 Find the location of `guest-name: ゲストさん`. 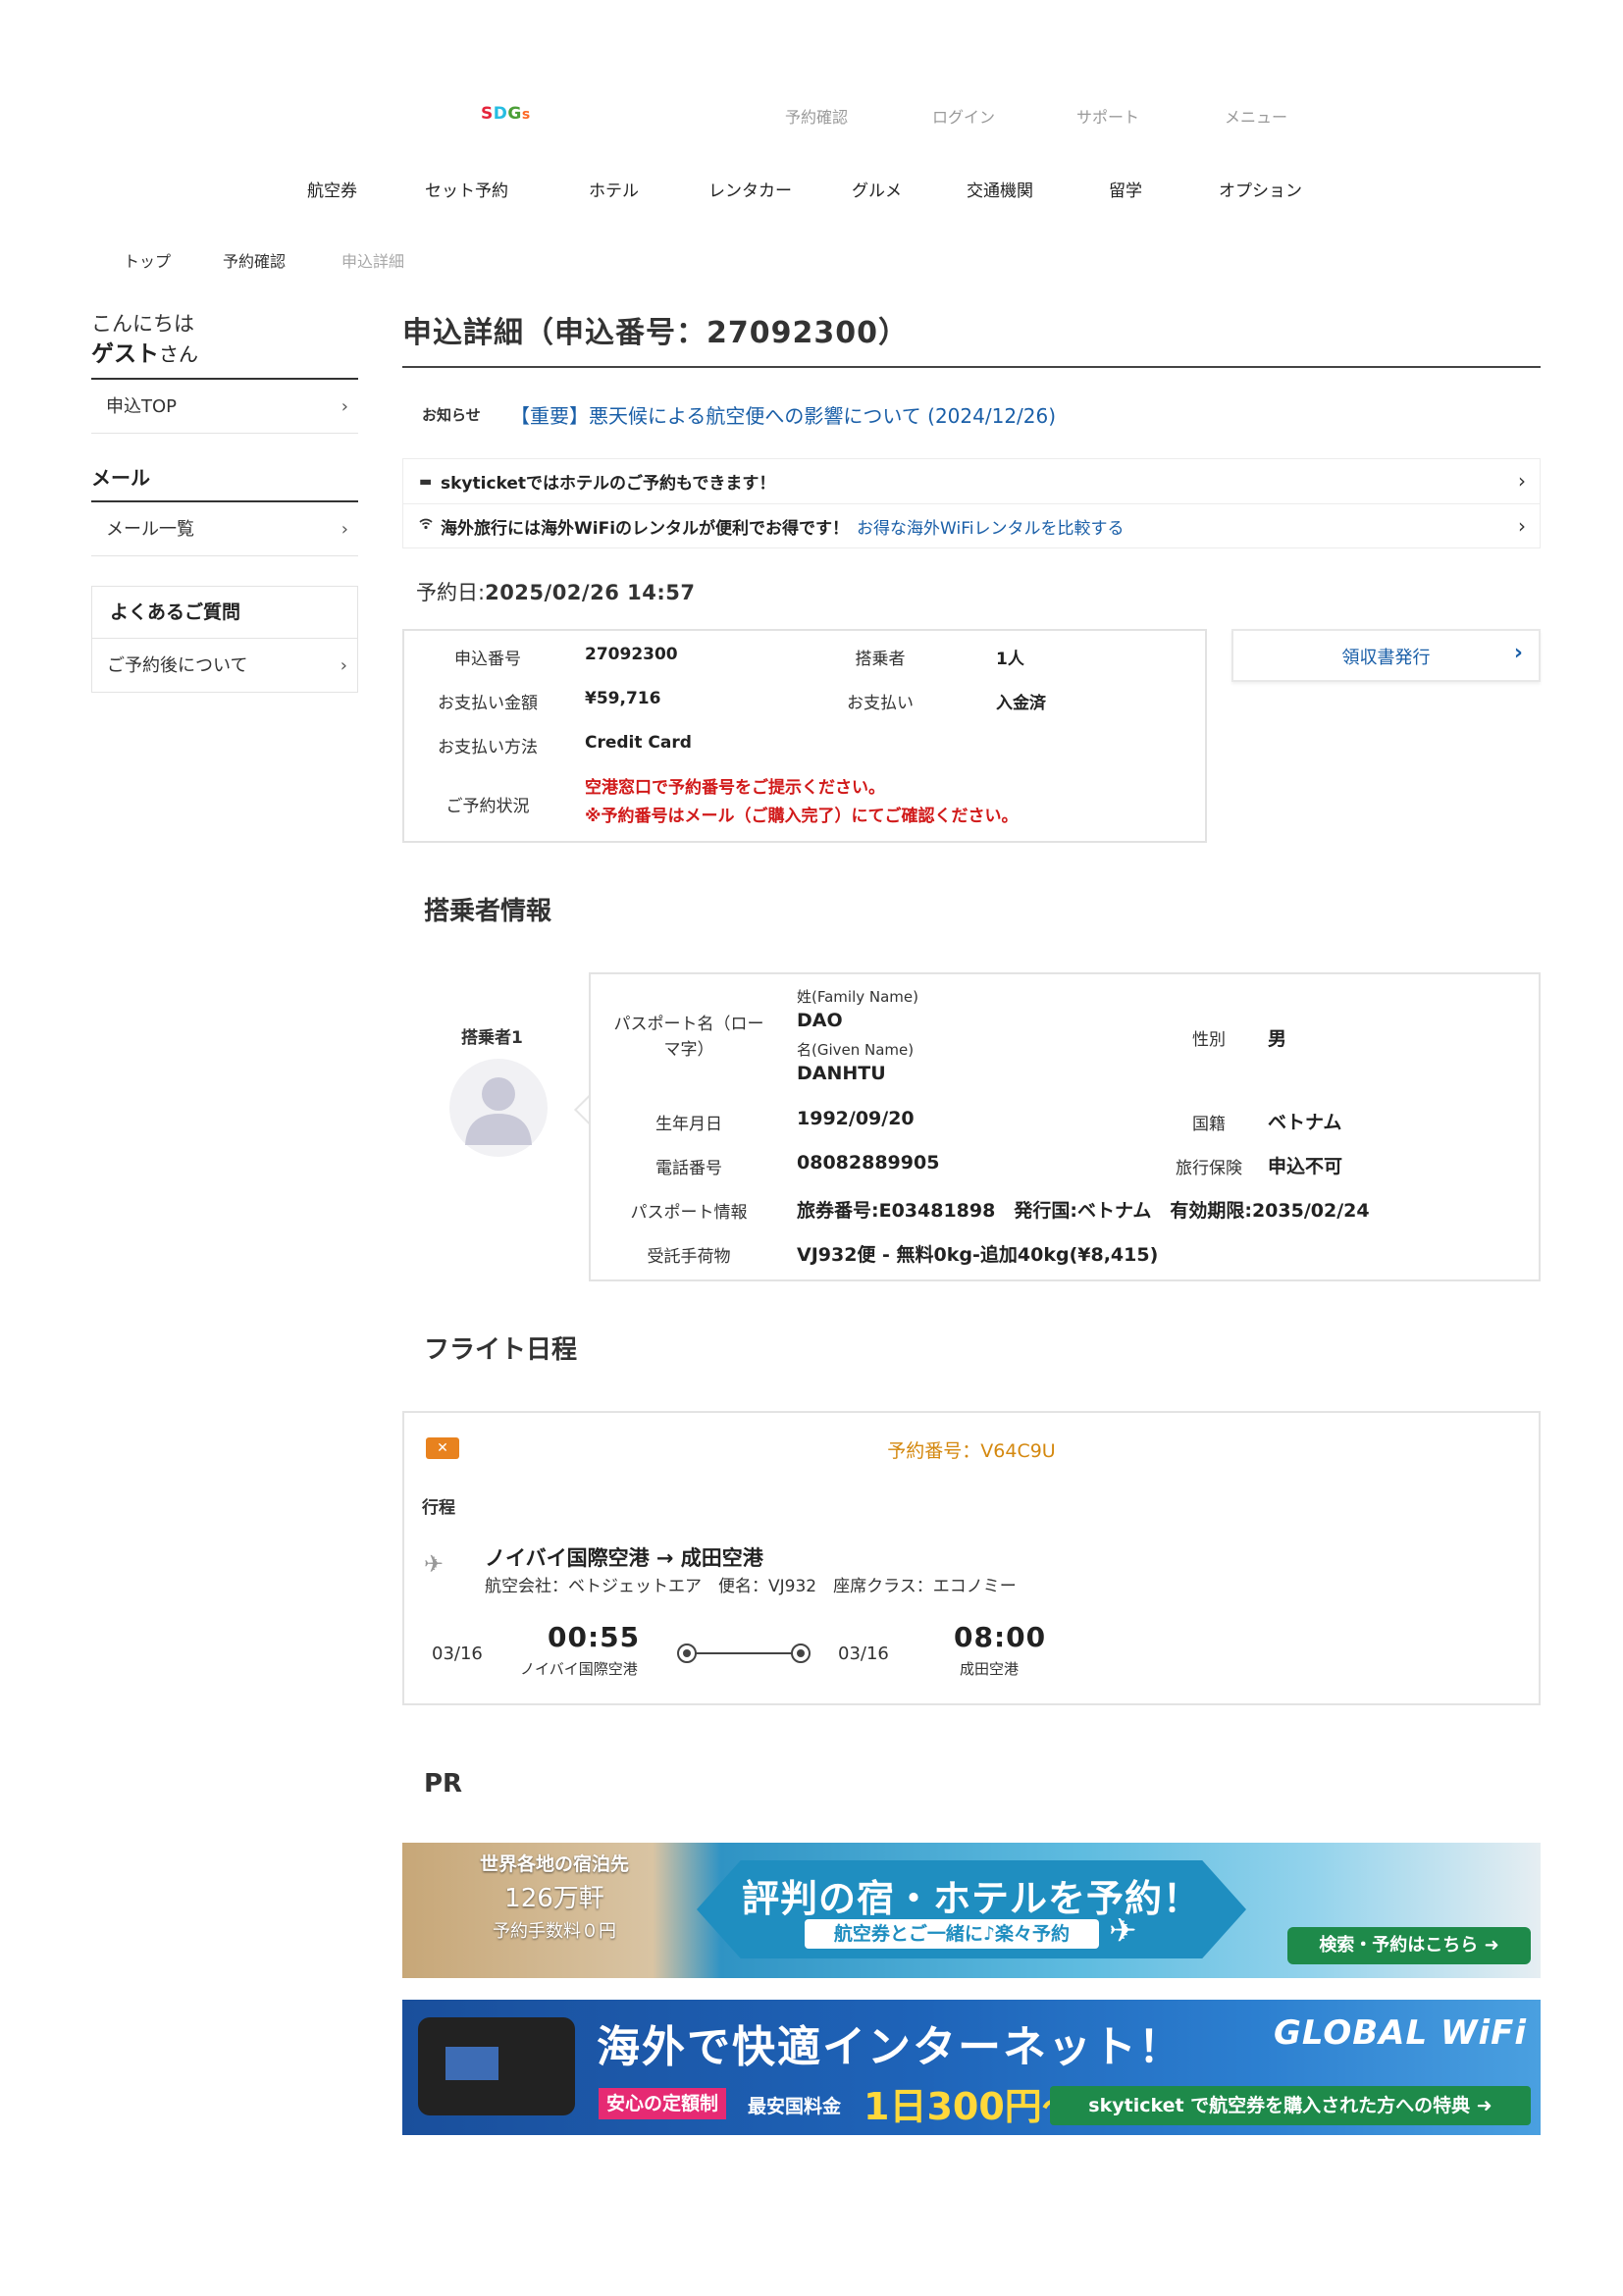

guest-name: ゲストさん is located at coordinates (224, 354).